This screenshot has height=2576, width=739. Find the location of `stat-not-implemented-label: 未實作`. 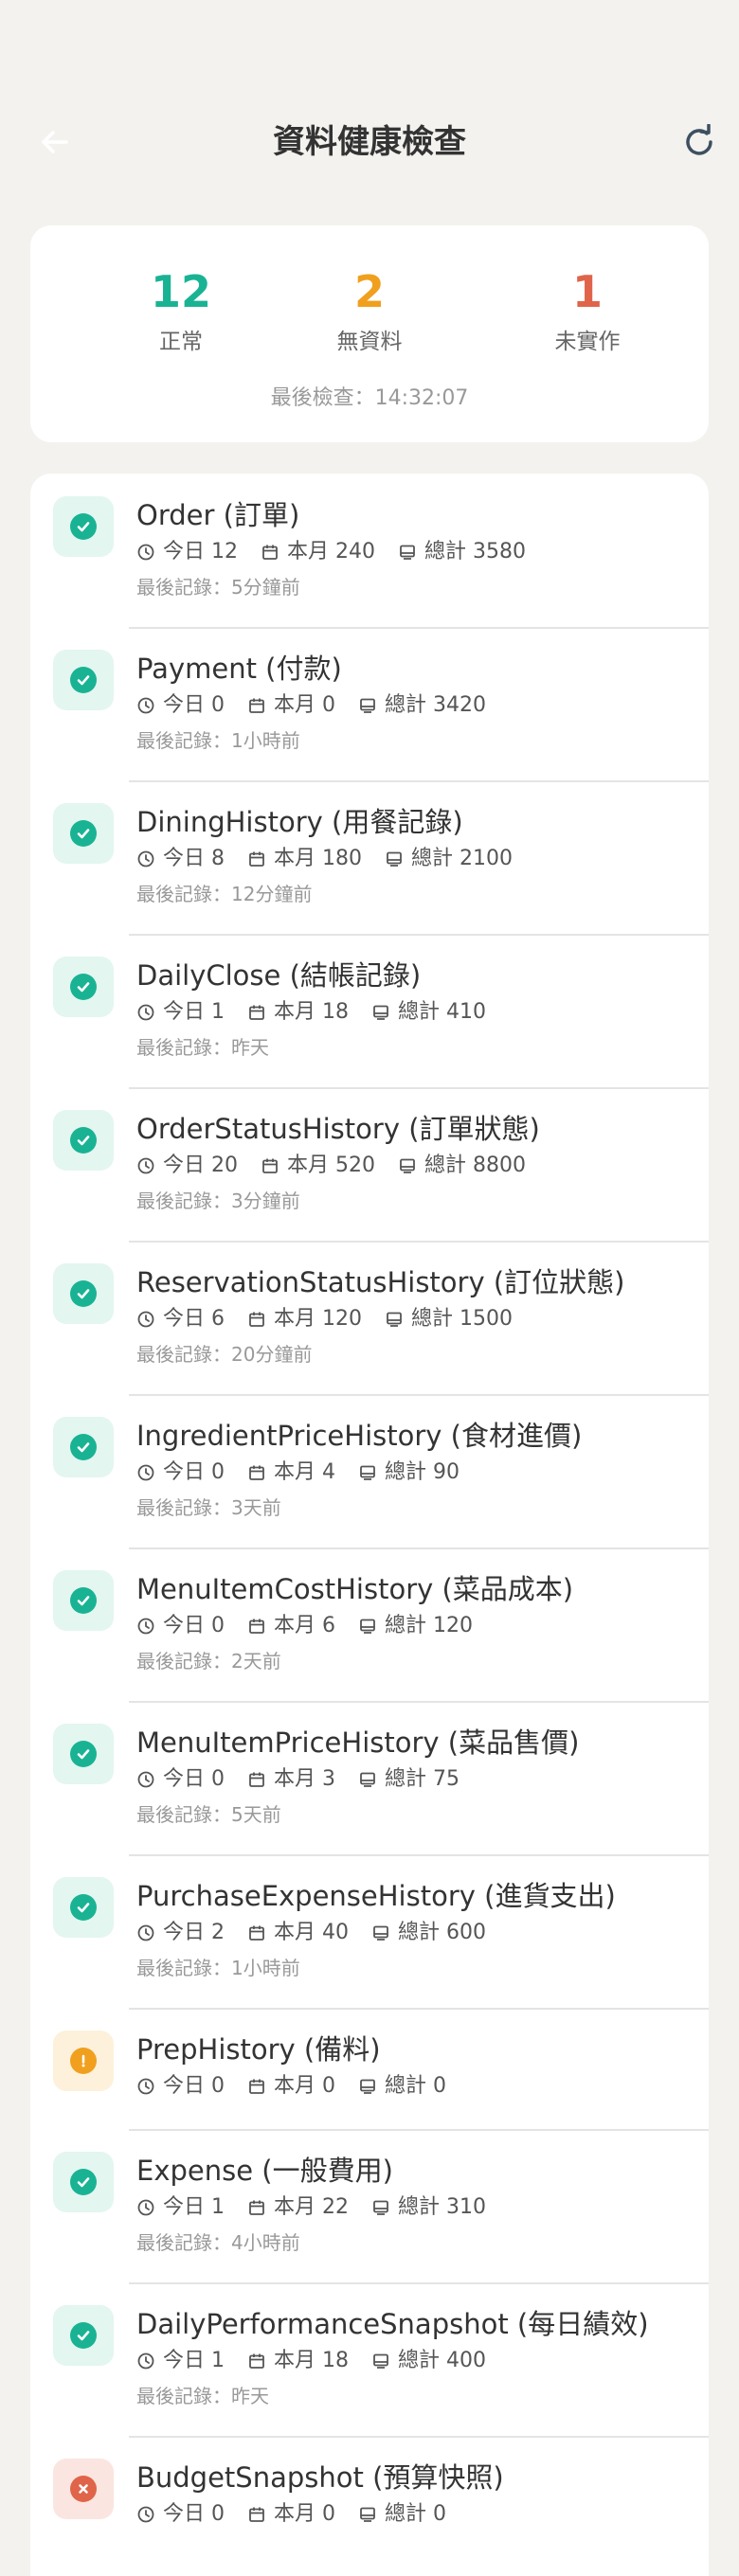

stat-not-implemented-label: 未實作 is located at coordinates (587, 342).